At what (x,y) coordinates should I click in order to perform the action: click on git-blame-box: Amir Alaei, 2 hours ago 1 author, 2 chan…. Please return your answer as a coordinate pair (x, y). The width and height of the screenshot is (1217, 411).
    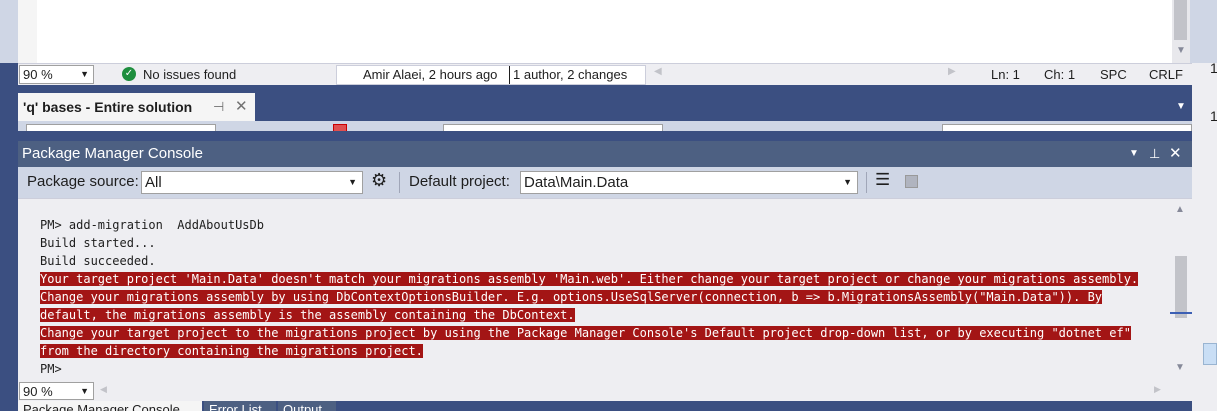
    Looking at the image, I should click on (491, 75).